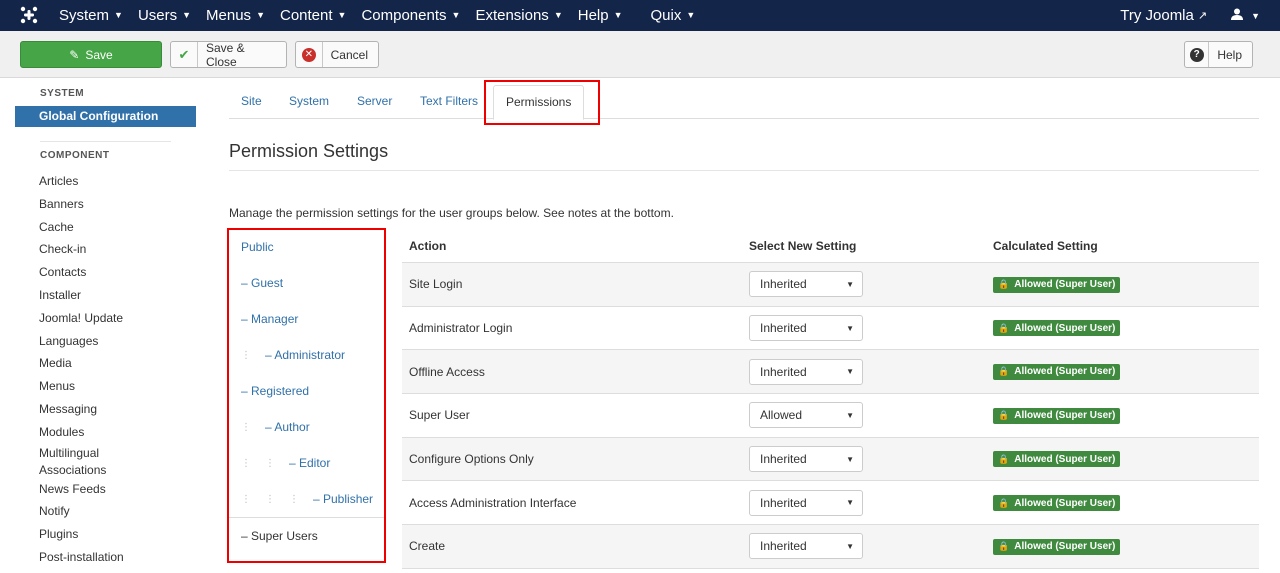 The height and width of the screenshot is (573, 1280). I want to click on menu-users: Users ▼, so click(164, 15).